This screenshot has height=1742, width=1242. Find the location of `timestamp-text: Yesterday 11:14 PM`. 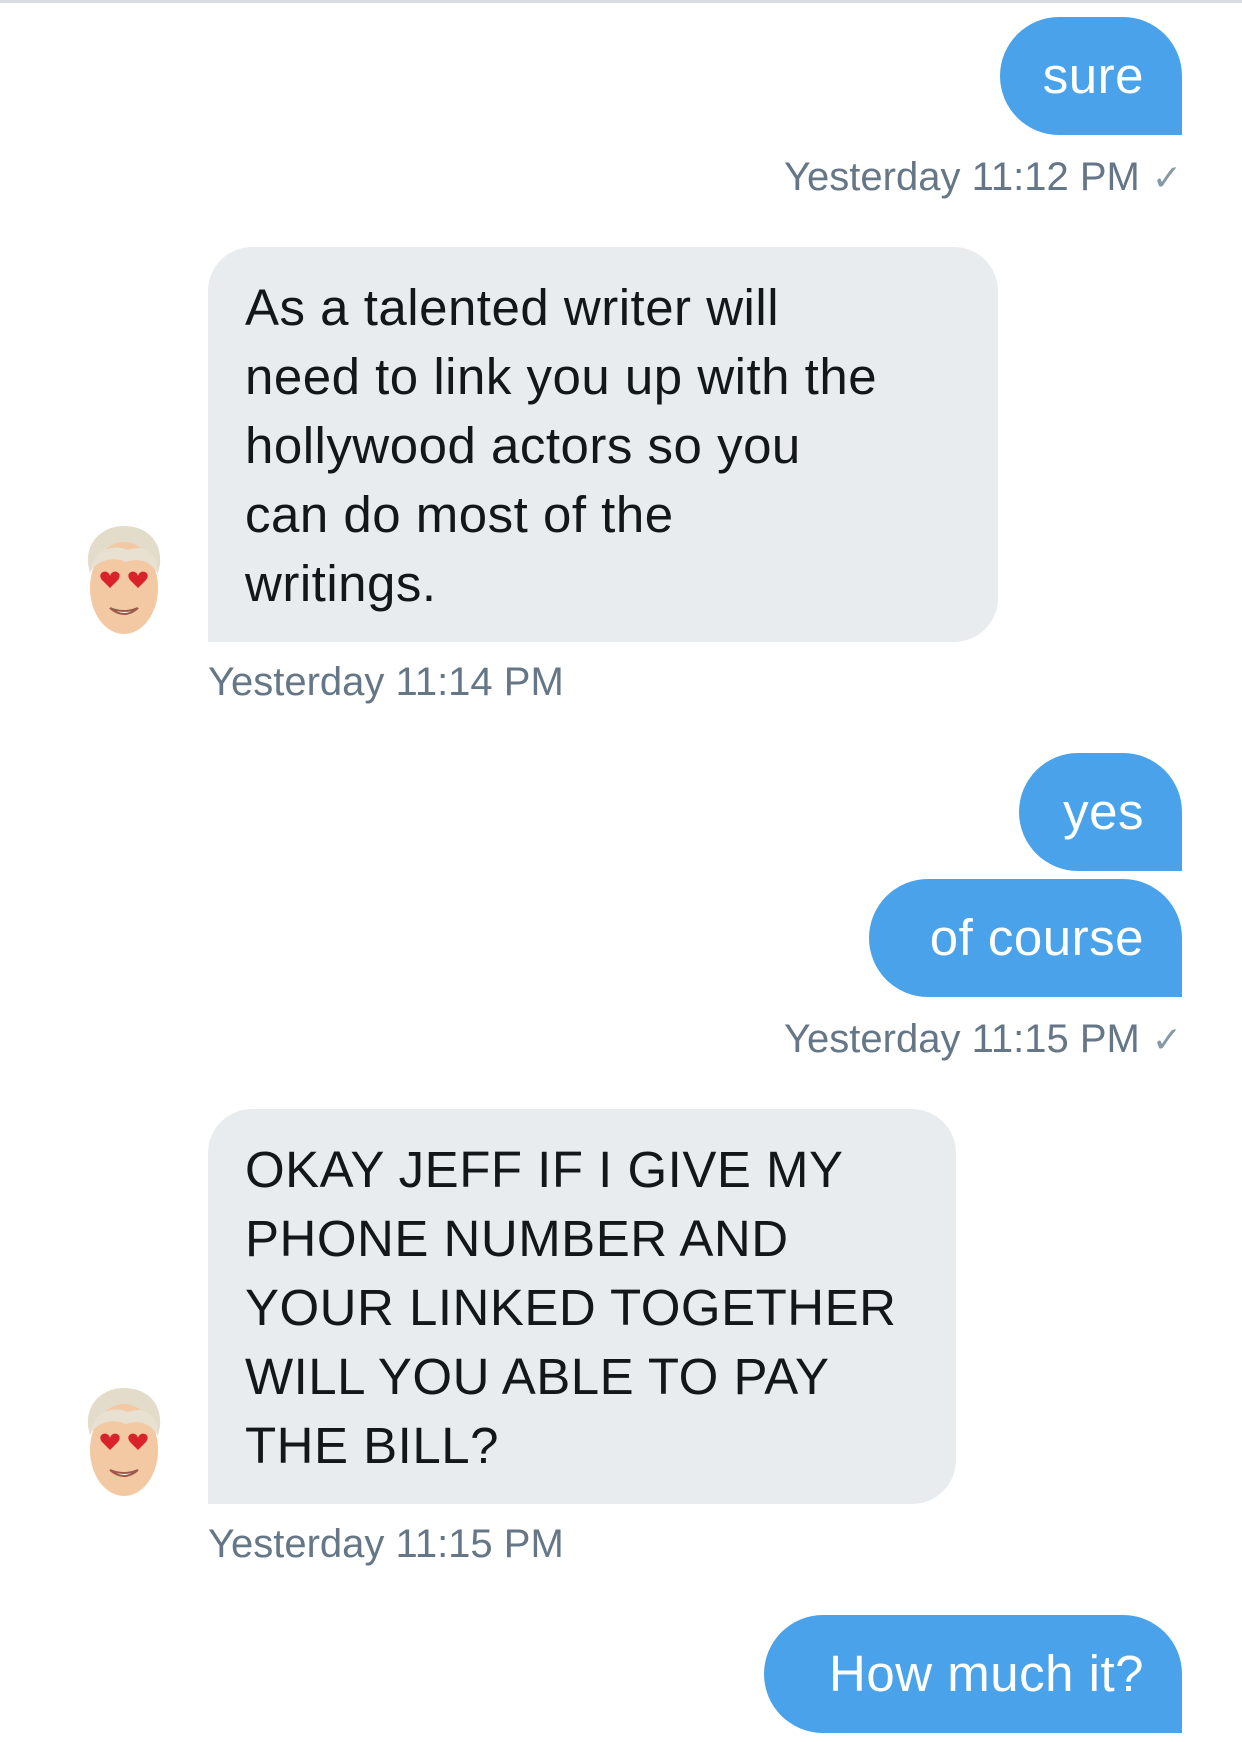

timestamp-text: Yesterday 11:14 PM is located at coordinates (386, 682).